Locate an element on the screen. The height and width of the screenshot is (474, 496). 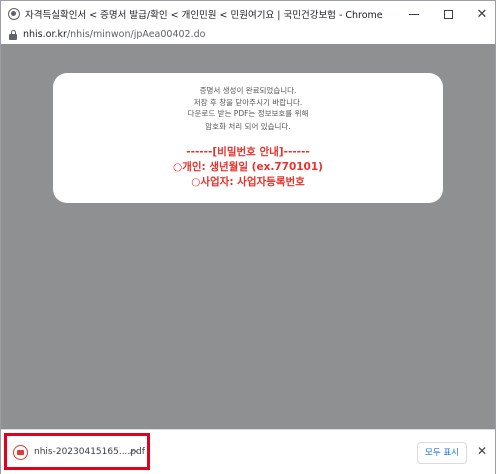
download-shelf: nhis-20230415165....pdf 모두 표시 ✕ is located at coordinates (248, 451).